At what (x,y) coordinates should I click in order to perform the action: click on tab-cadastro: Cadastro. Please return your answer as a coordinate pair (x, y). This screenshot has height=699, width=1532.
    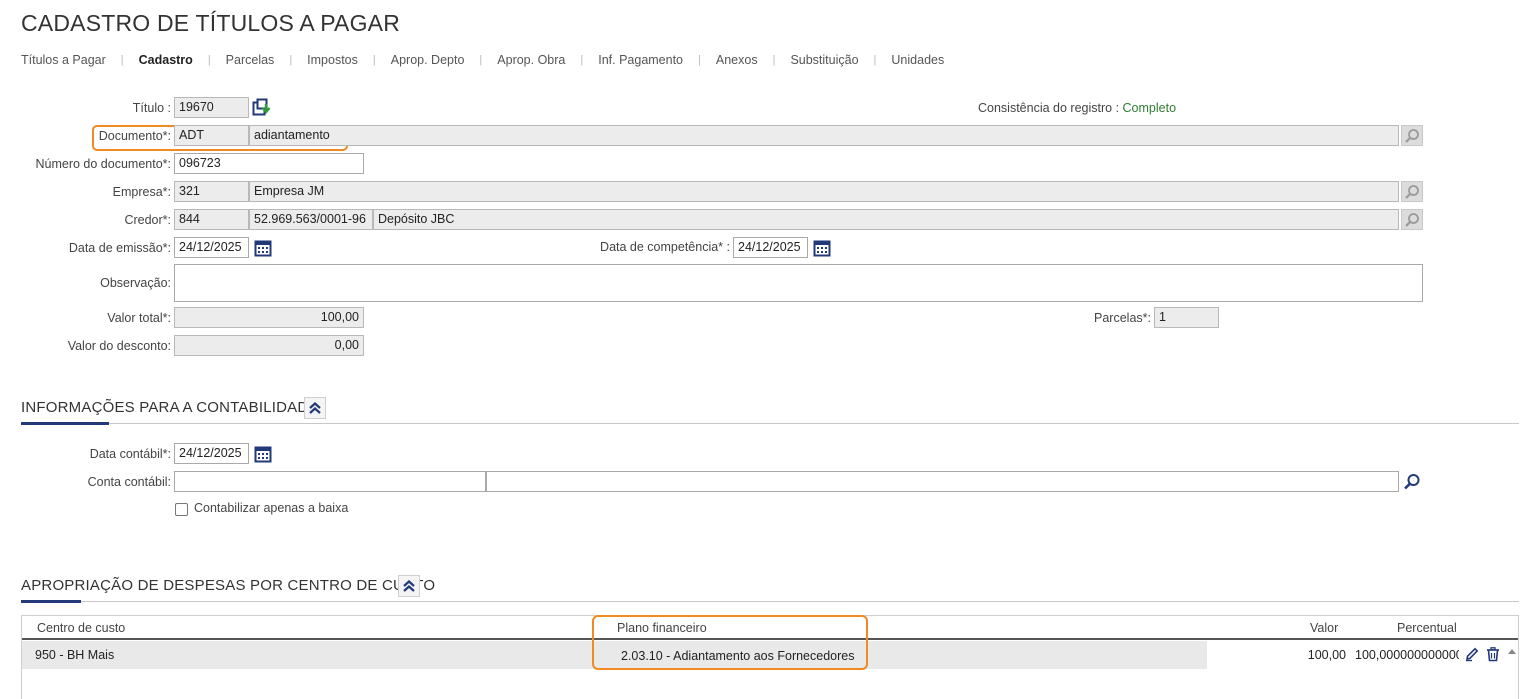
    Looking at the image, I should click on (166, 60).